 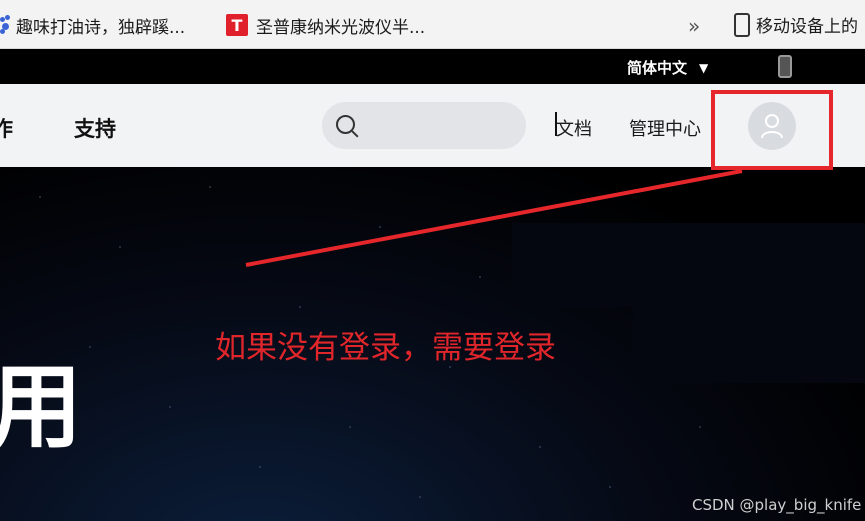 What do you see at coordinates (237, 25) in the screenshot?
I see `t-logo-icon: T` at bounding box center [237, 25].